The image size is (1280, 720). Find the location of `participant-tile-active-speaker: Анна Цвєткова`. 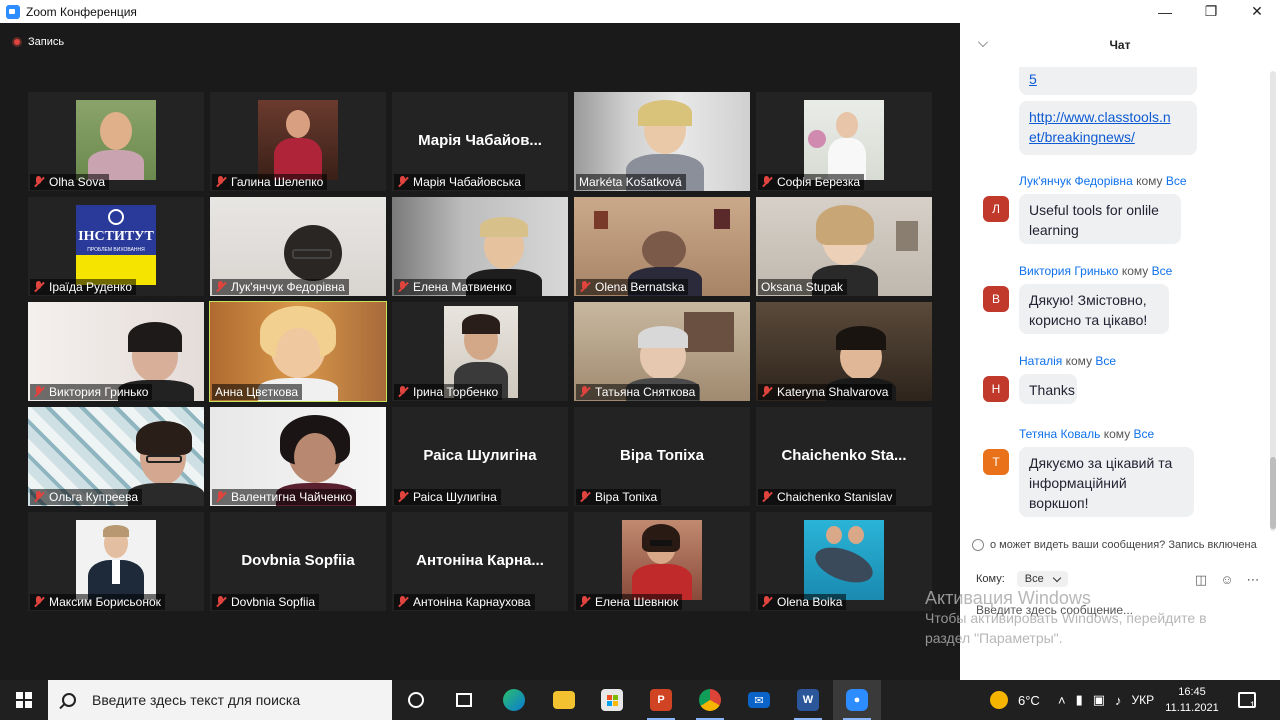

participant-tile-active-speaker: Анна Цвєткова is located at coordinates (298, 351).